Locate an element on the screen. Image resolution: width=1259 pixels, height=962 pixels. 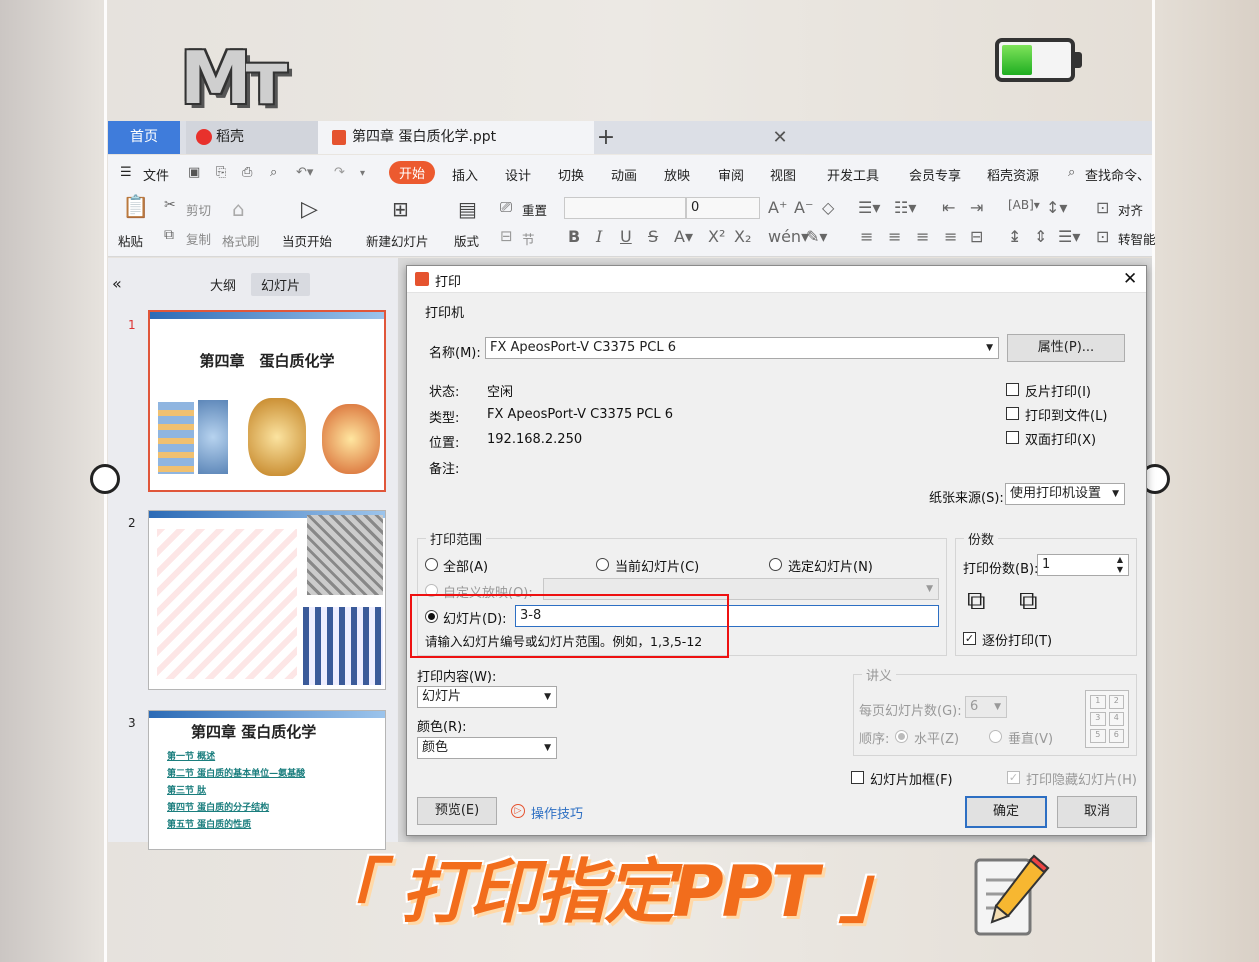
distribute-icon: ⊟ is located at coordinates (976, 236).